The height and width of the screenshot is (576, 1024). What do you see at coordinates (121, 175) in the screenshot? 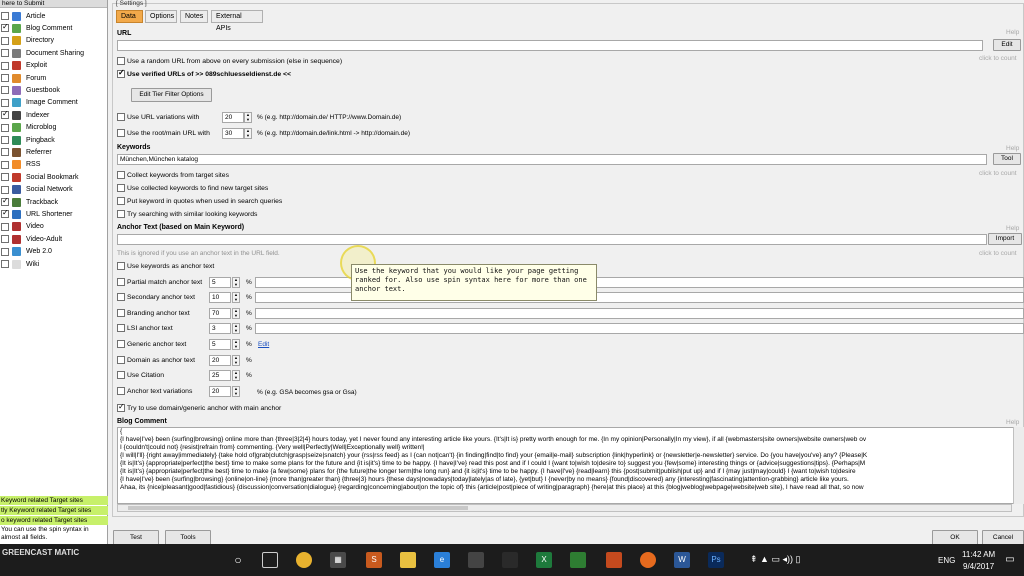
I see `collect-keywords-checkbox` at bounding box center [121, 175].